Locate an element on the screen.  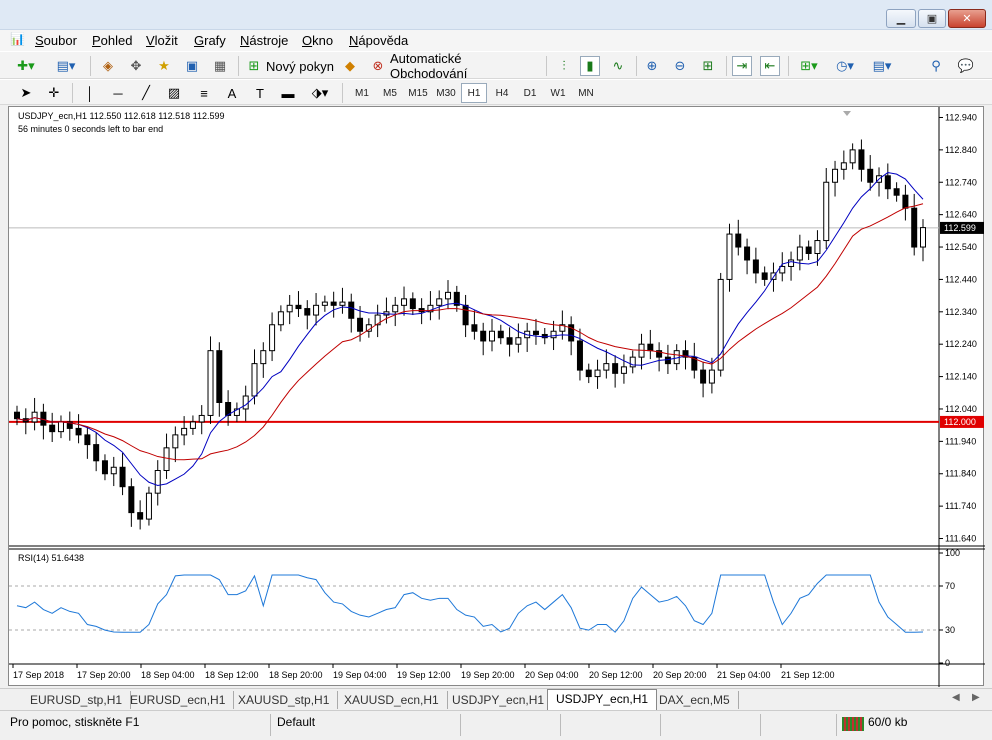
auto-scroll-icon: ⇥ is located at coordinates (742, 66).